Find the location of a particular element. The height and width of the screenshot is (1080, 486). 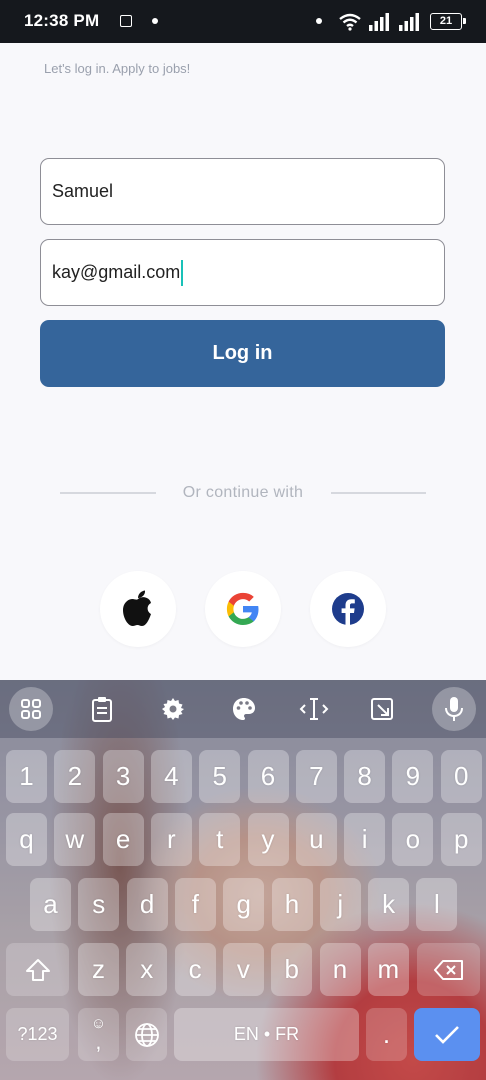

apple-icon is located at coordinates (137, 608).